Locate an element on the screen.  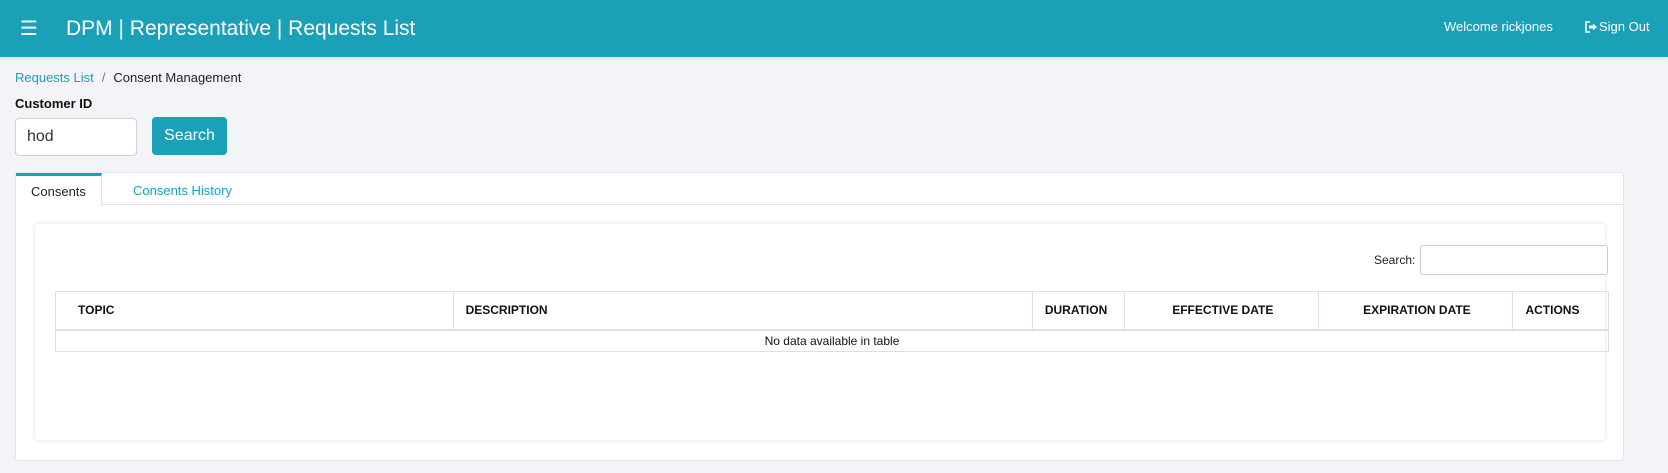
breadcrumb: Requests List / Consent Management is located at coordinates (128, 78).